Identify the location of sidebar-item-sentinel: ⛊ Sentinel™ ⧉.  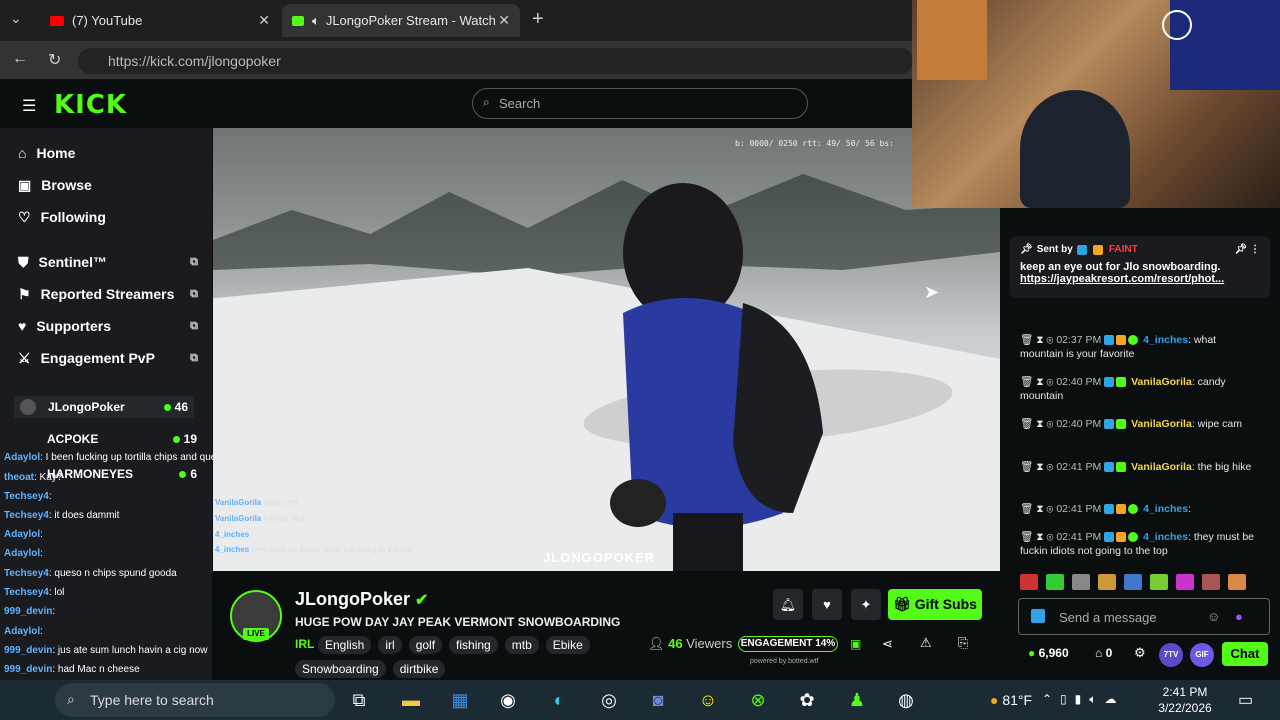
(108, 262).